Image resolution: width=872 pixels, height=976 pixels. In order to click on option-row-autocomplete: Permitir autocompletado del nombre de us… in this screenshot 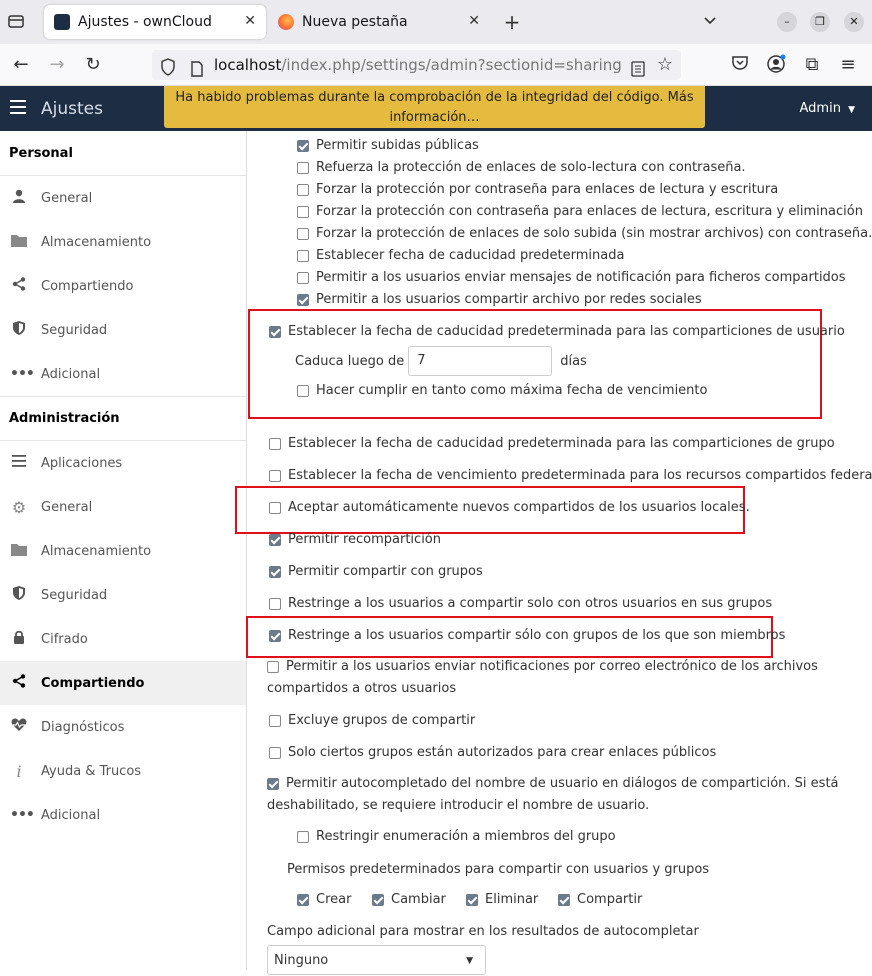, I will do `click(553, 795)`.